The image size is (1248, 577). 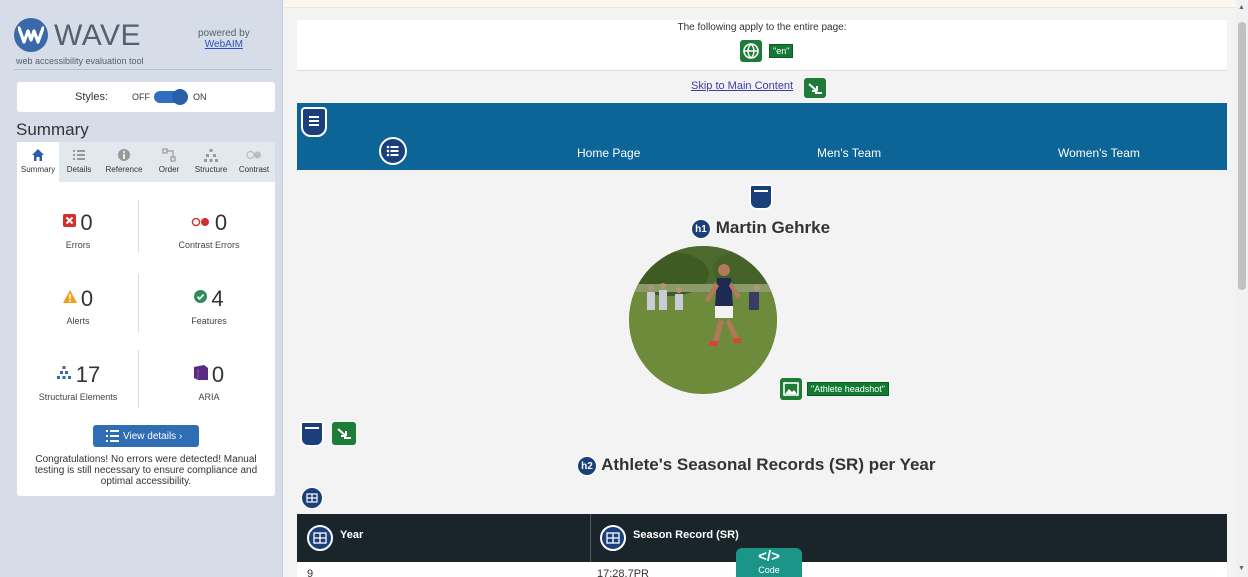 I want to click on aria-icon, so click(x=200, y=375).